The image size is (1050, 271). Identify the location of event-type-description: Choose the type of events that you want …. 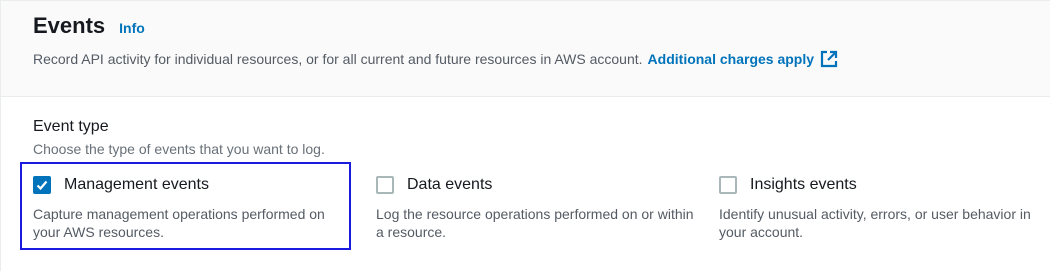
(179, 149).